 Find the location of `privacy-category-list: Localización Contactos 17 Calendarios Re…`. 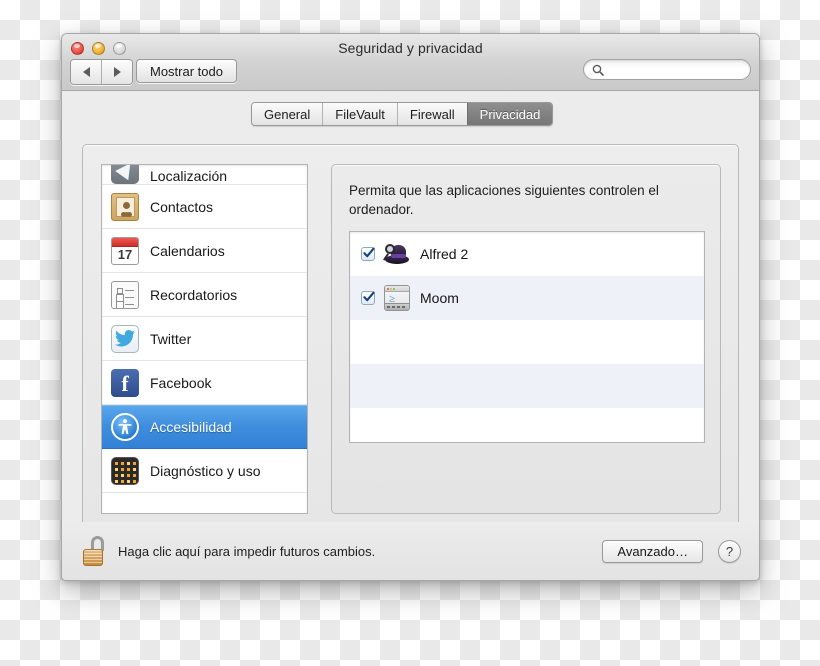

privacy-category-list: Localización Contactos 17 Calendarios Re… is located at coordinates (204, 339).